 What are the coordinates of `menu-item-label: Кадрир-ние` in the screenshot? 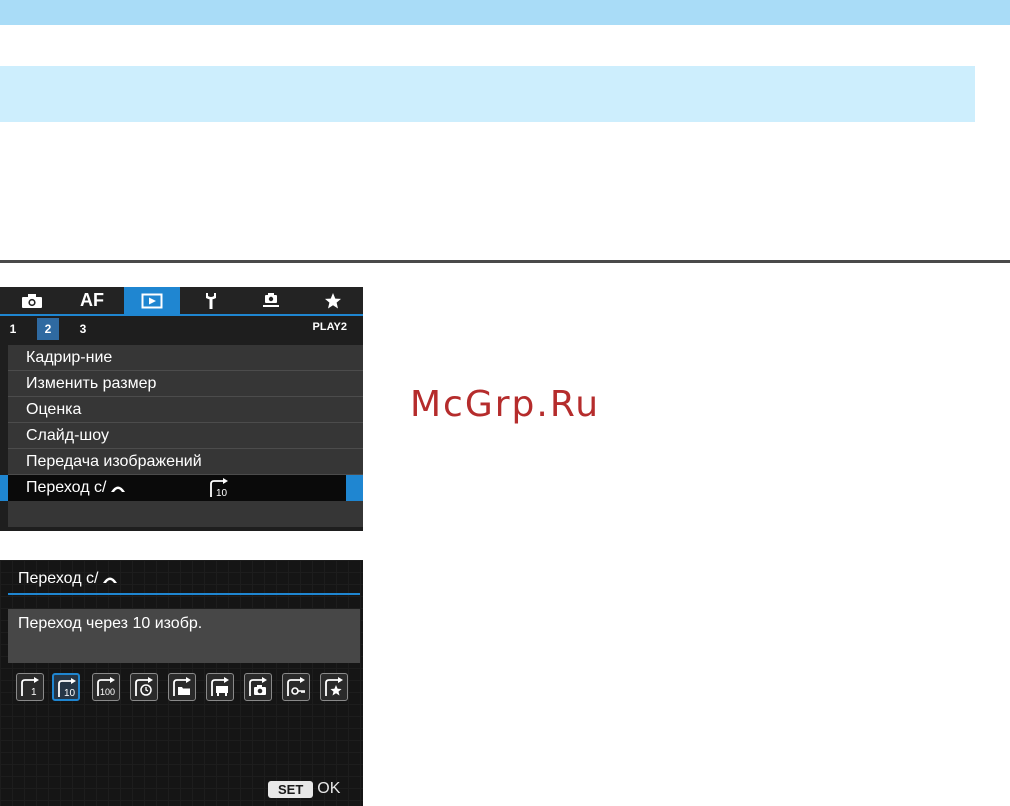 It's located at (69, 357).